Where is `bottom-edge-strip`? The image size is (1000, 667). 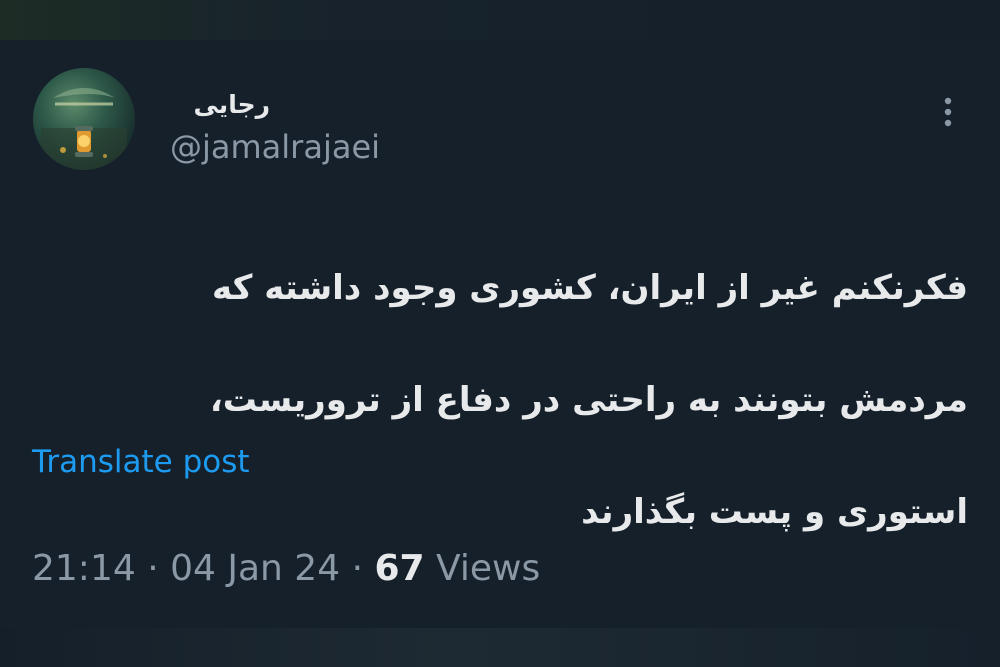 bottom-edge-strip is located at coordinates (500, 647).